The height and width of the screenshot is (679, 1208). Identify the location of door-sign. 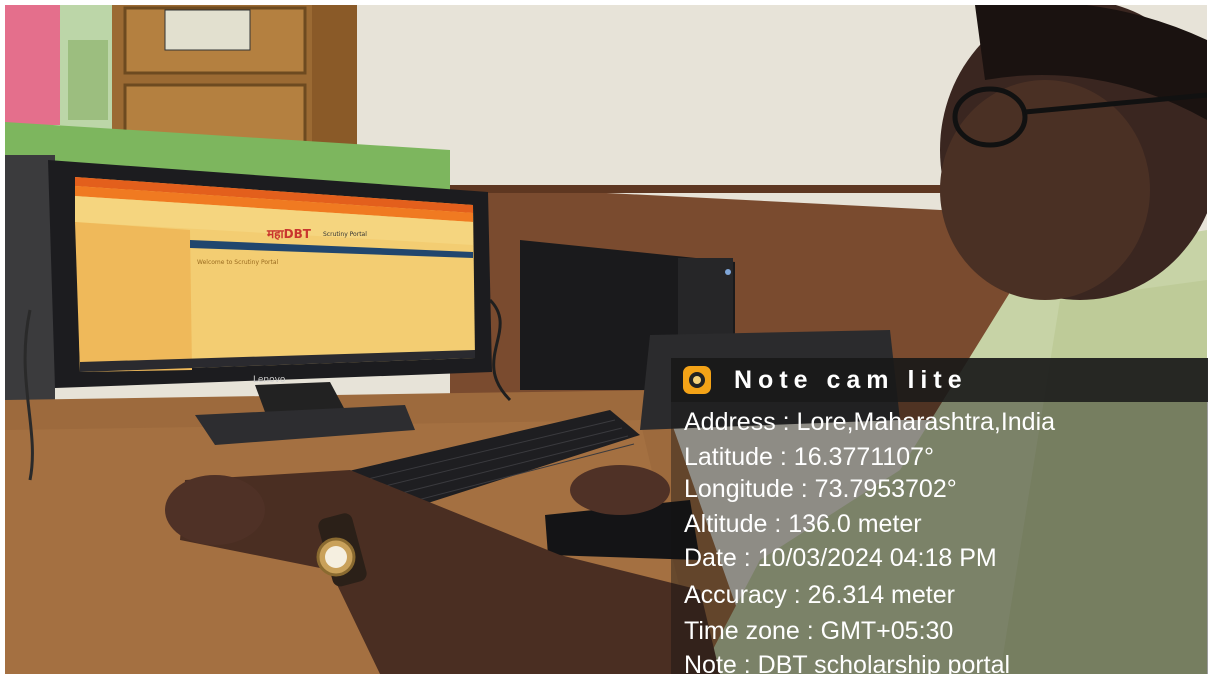
(207, 30).